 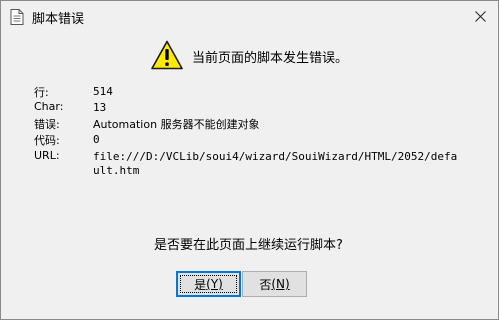 I want to click on warning-icon, so click(x=167, y=55).